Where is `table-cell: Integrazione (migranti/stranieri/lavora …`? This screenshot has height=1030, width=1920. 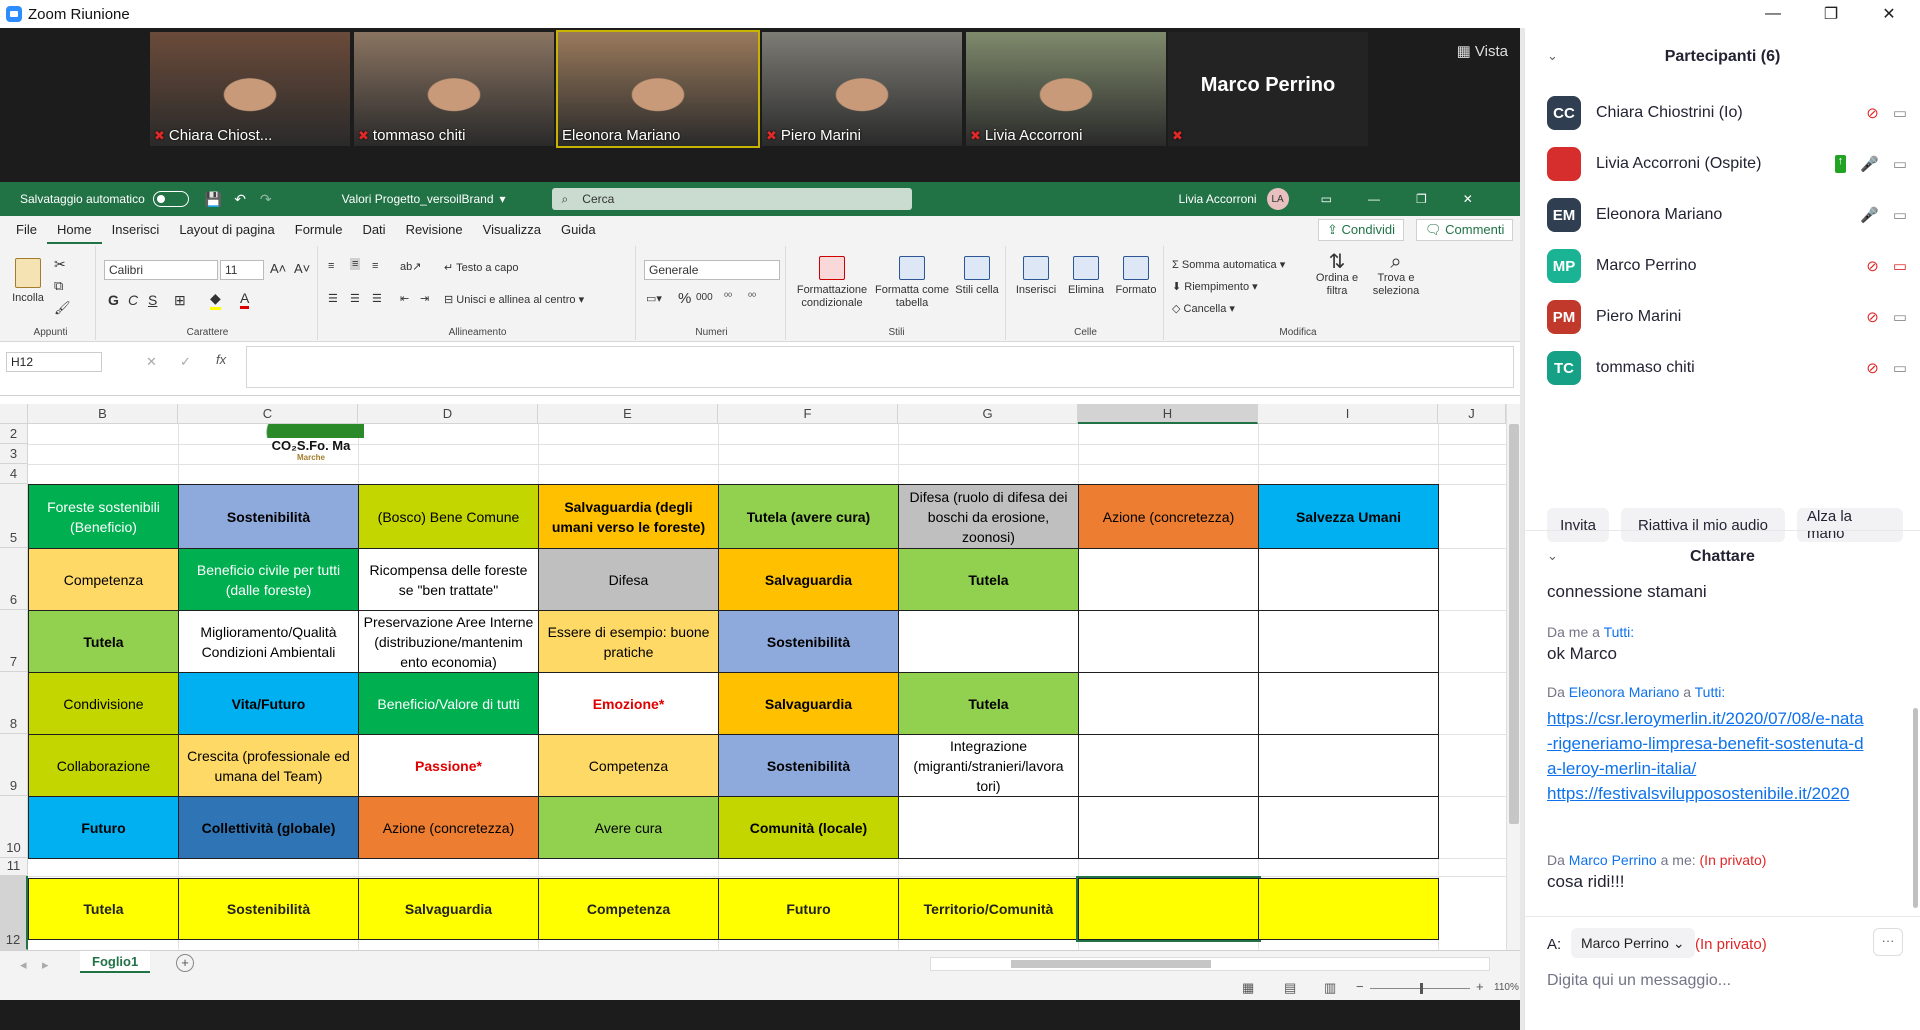 table-cell: Integrazione (migranti/stranieri/lavora … is located at coordinates (988, 765).